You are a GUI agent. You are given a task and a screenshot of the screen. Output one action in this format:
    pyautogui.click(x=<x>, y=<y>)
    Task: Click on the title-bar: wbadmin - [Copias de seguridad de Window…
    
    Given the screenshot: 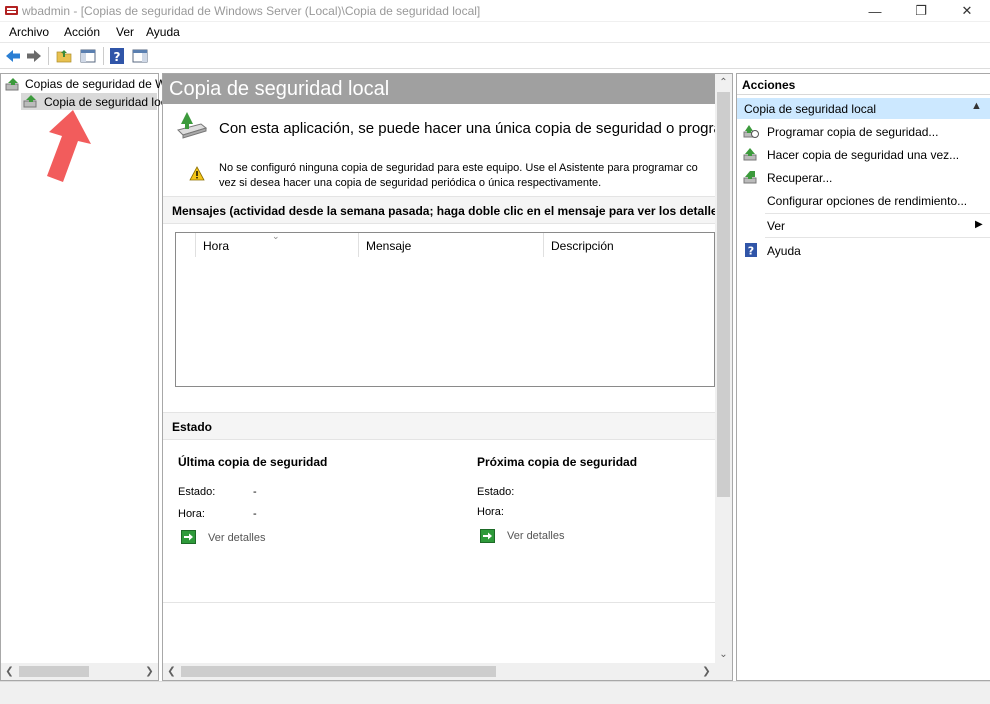 What is the action you would take?
    pyautogui.click(x=495, y=11)
    